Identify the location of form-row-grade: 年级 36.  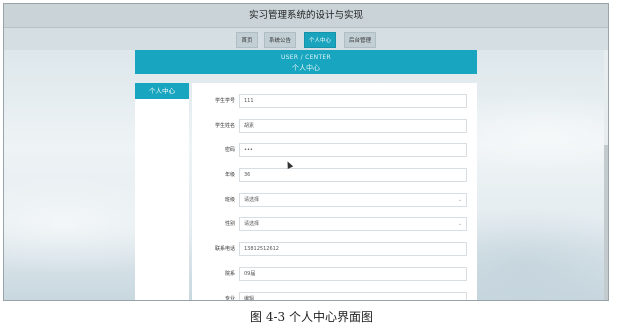
(334, 175).